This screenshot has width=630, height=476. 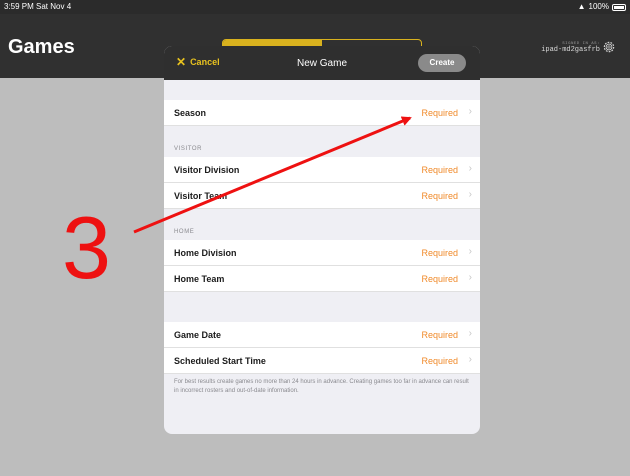 I want to click on status-right: ▲ 100%, so click(x=602, y=7).